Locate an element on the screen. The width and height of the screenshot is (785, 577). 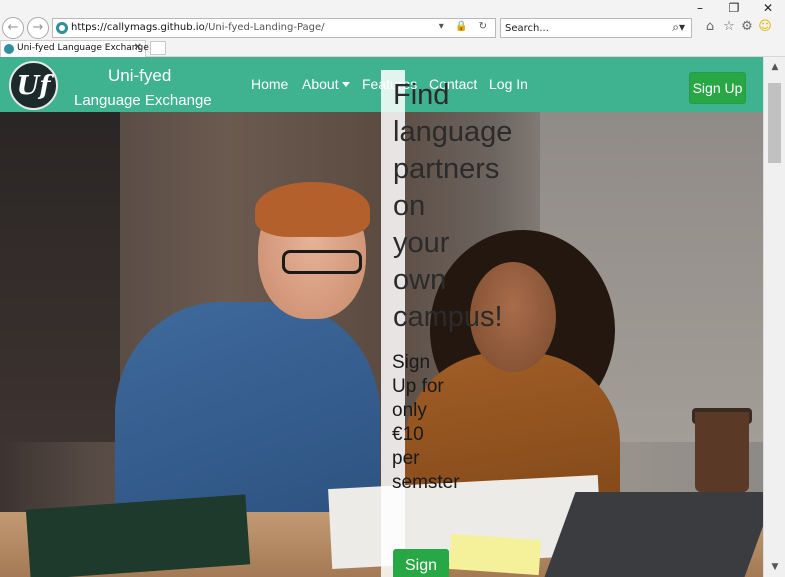
browser-search-box: ⌕▾ is located at coordinates (596, 28).